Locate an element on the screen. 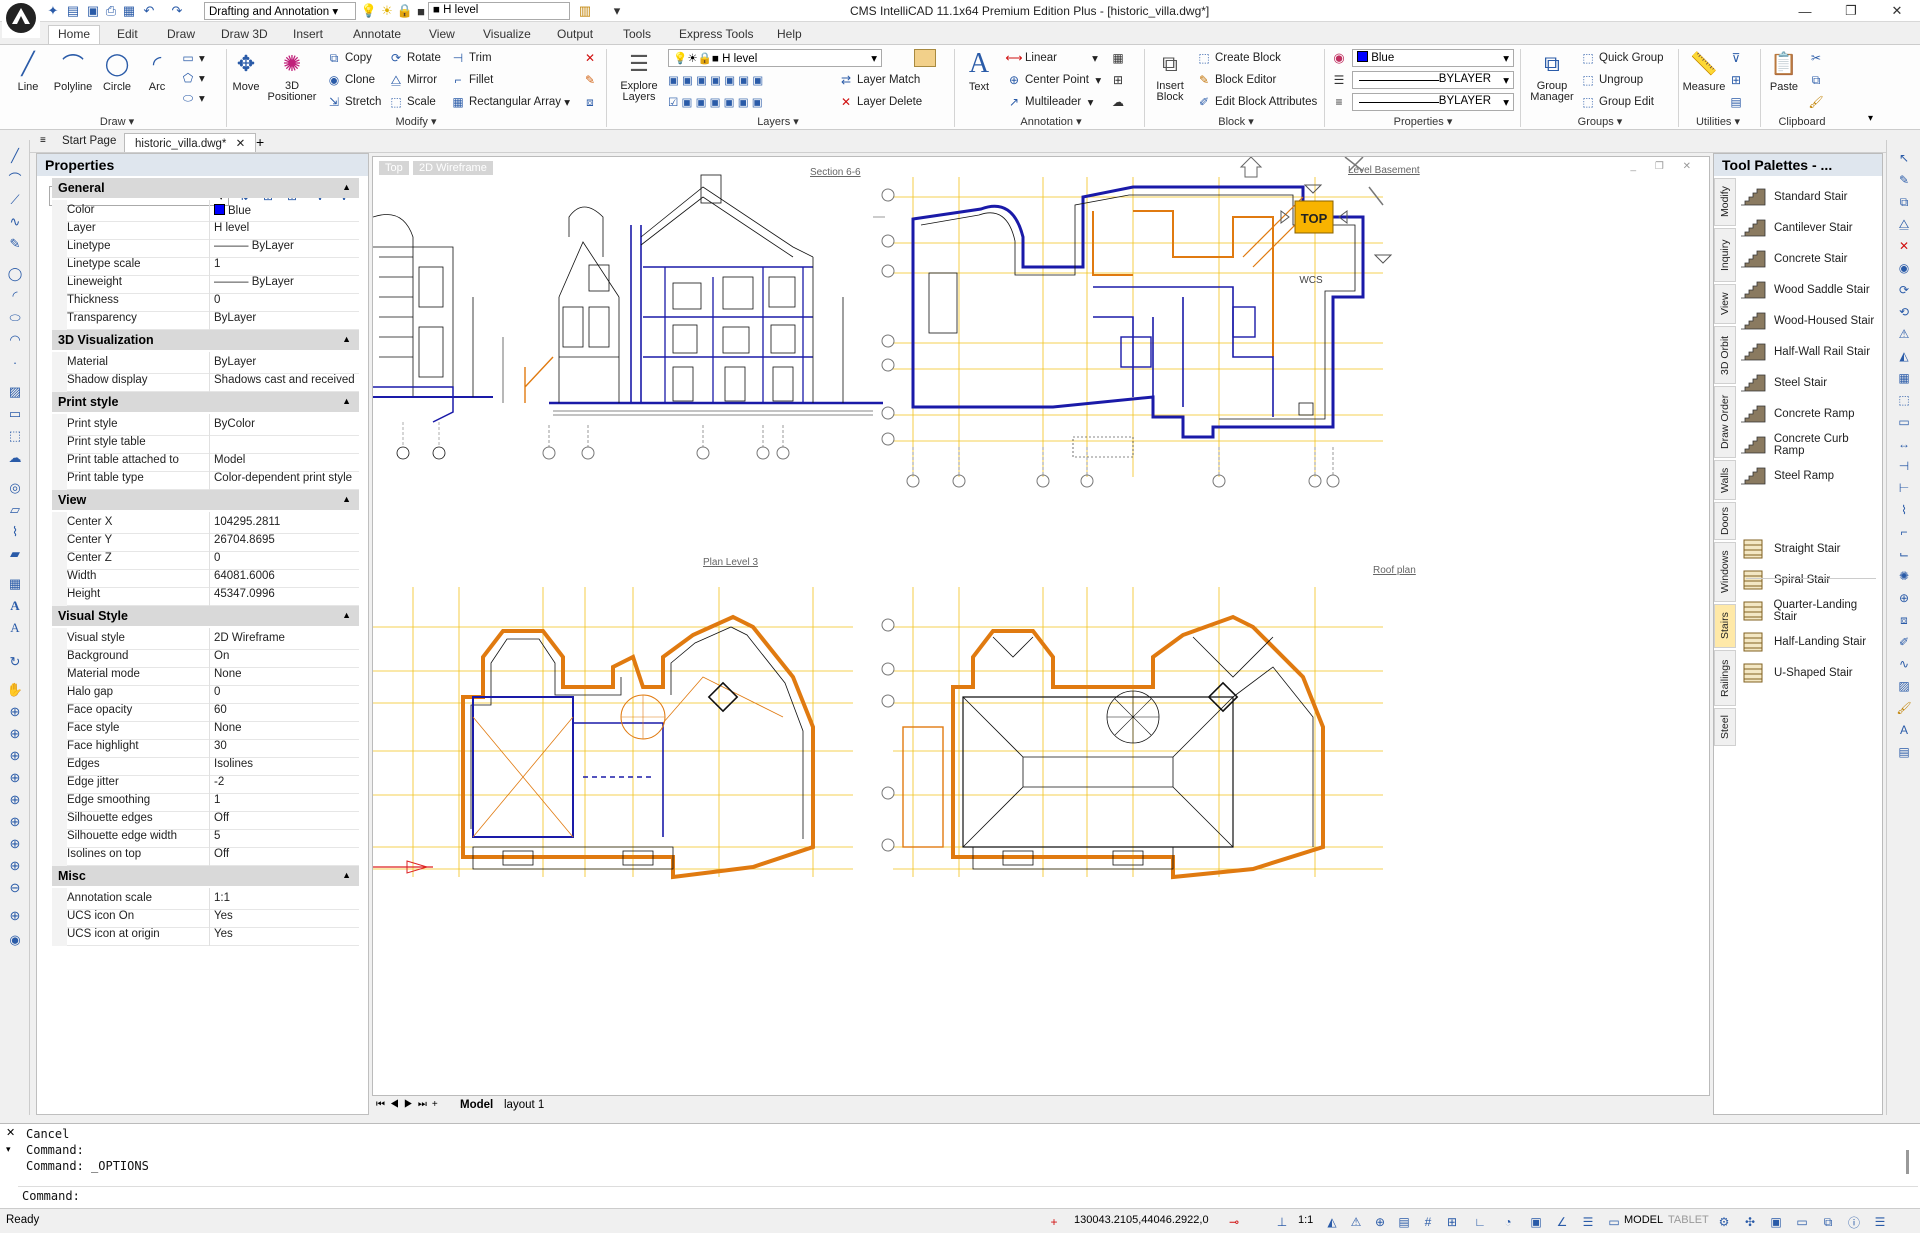 The height and width of the screenshot is (1233, 1920). snap-icon: ⊸ is located at coordinates (1234, 1222).